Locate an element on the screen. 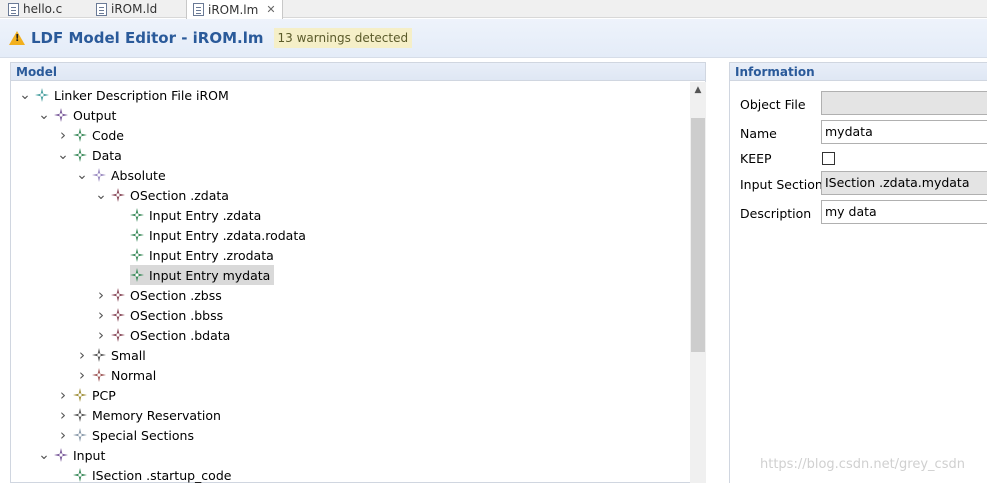 Image resolution: width=987 pixels, height=483 pixels. tree-item: OSection .bbss is located at coordinates (159, 315).